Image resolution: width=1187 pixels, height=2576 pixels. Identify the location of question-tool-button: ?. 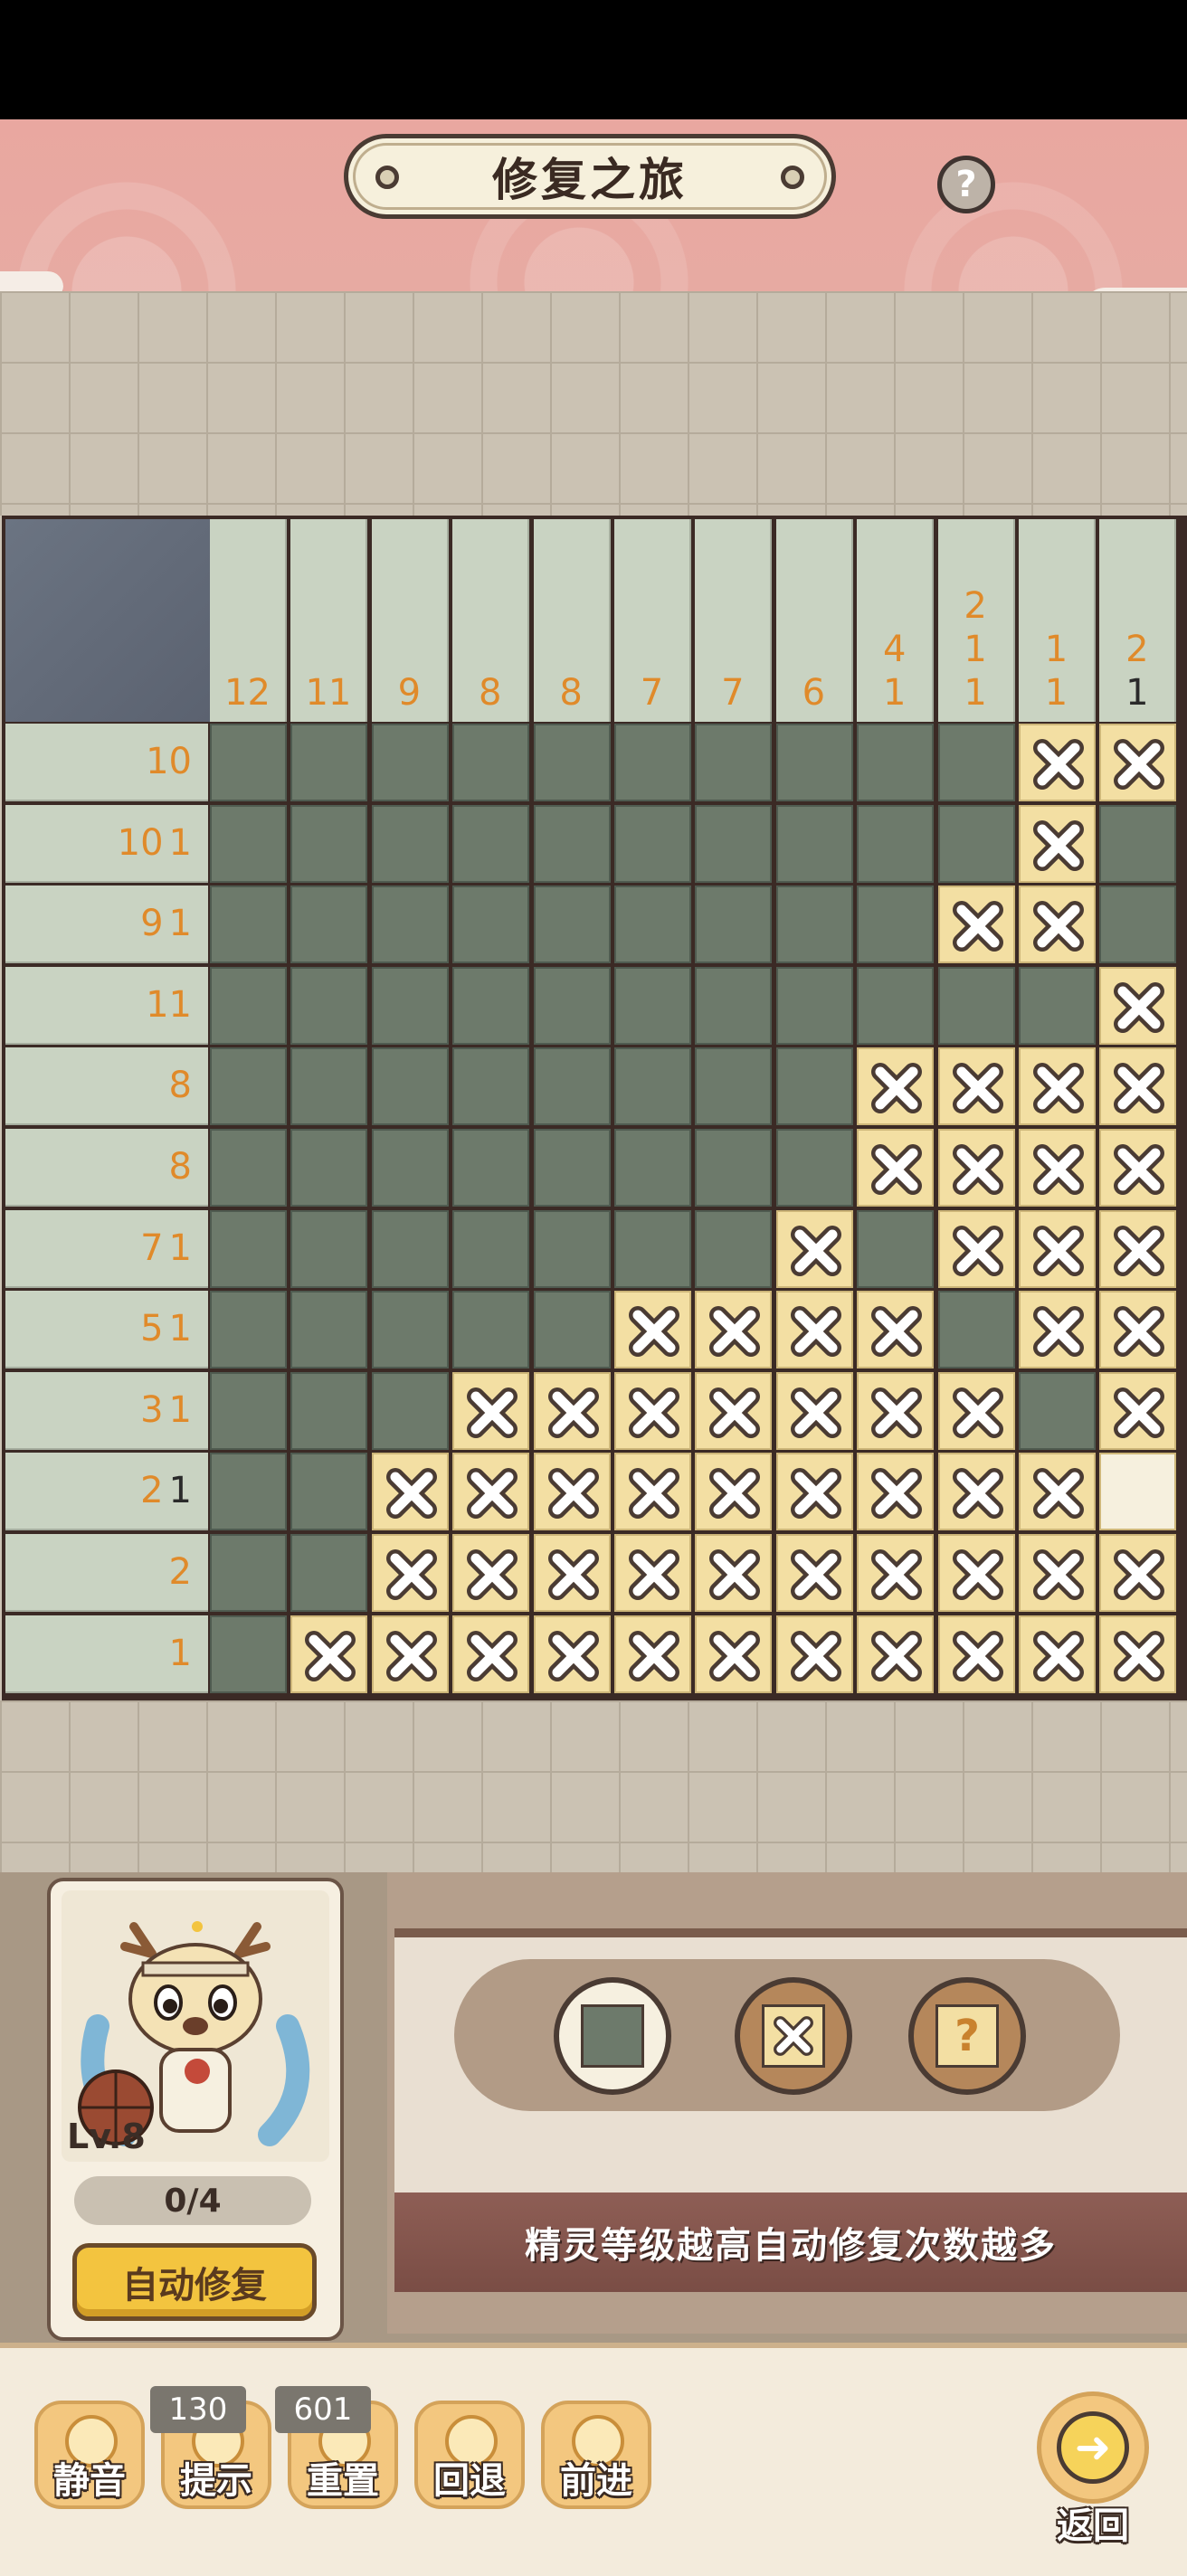
(967, 2036).